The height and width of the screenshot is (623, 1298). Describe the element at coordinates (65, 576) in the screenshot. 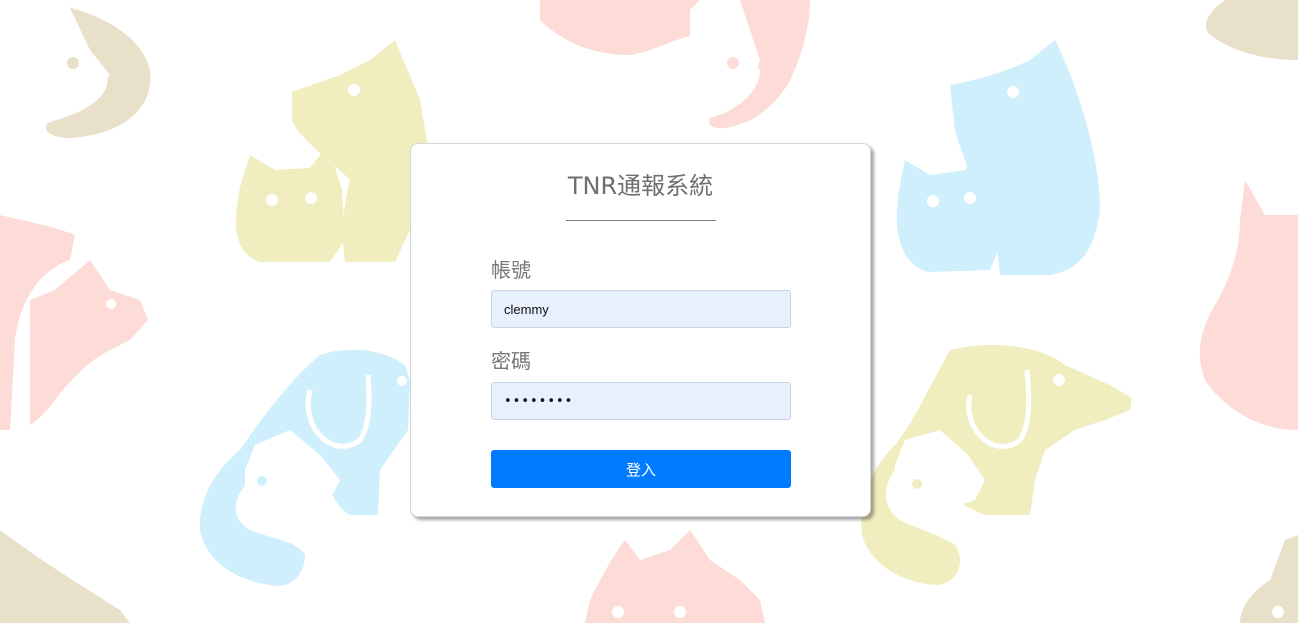

I see `cat-silhouette-tan-bottom` at that location.